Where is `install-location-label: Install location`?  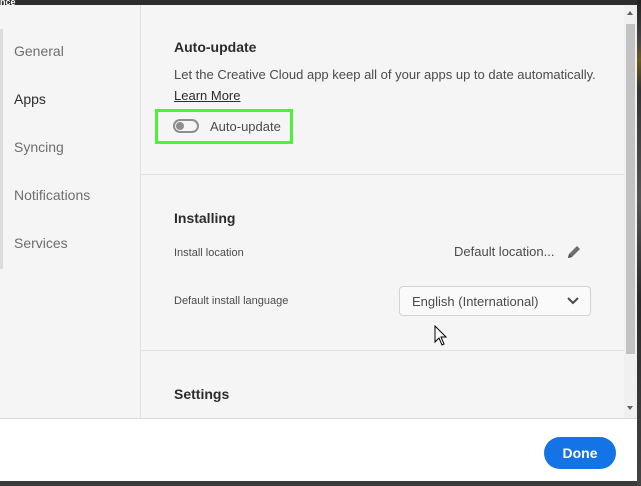
install-location-label: Install location is located at coordinates (209, 253).